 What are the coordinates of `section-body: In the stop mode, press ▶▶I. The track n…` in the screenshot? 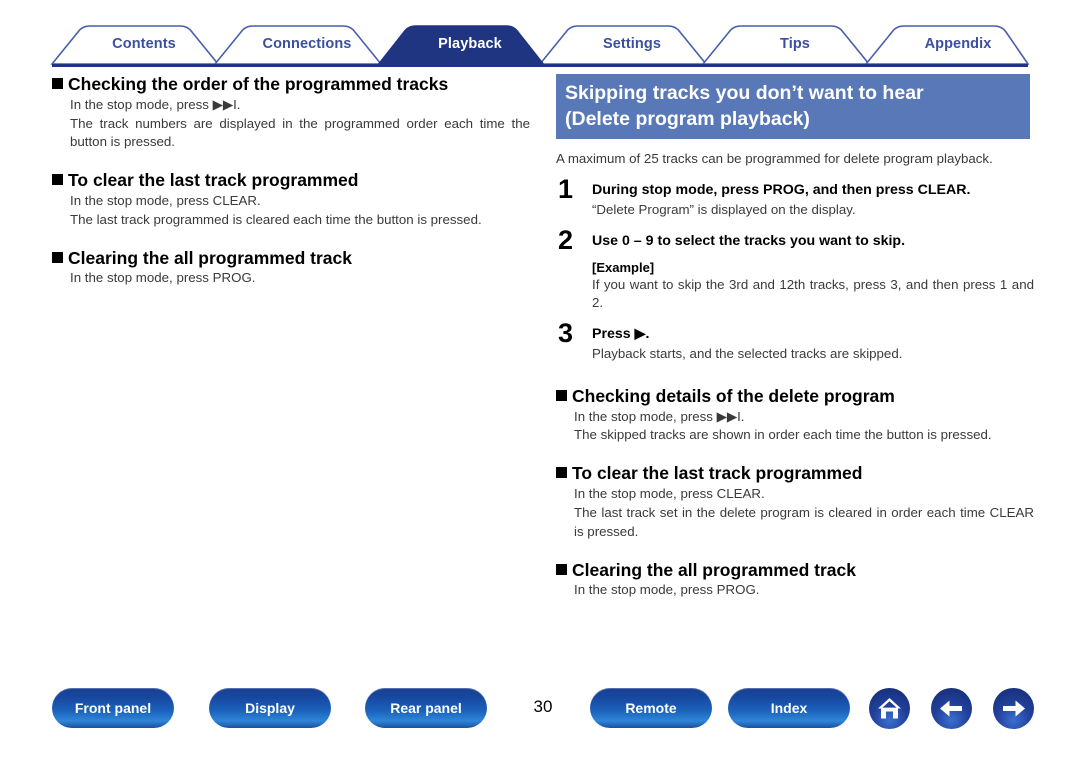 It's located at (291, 124).